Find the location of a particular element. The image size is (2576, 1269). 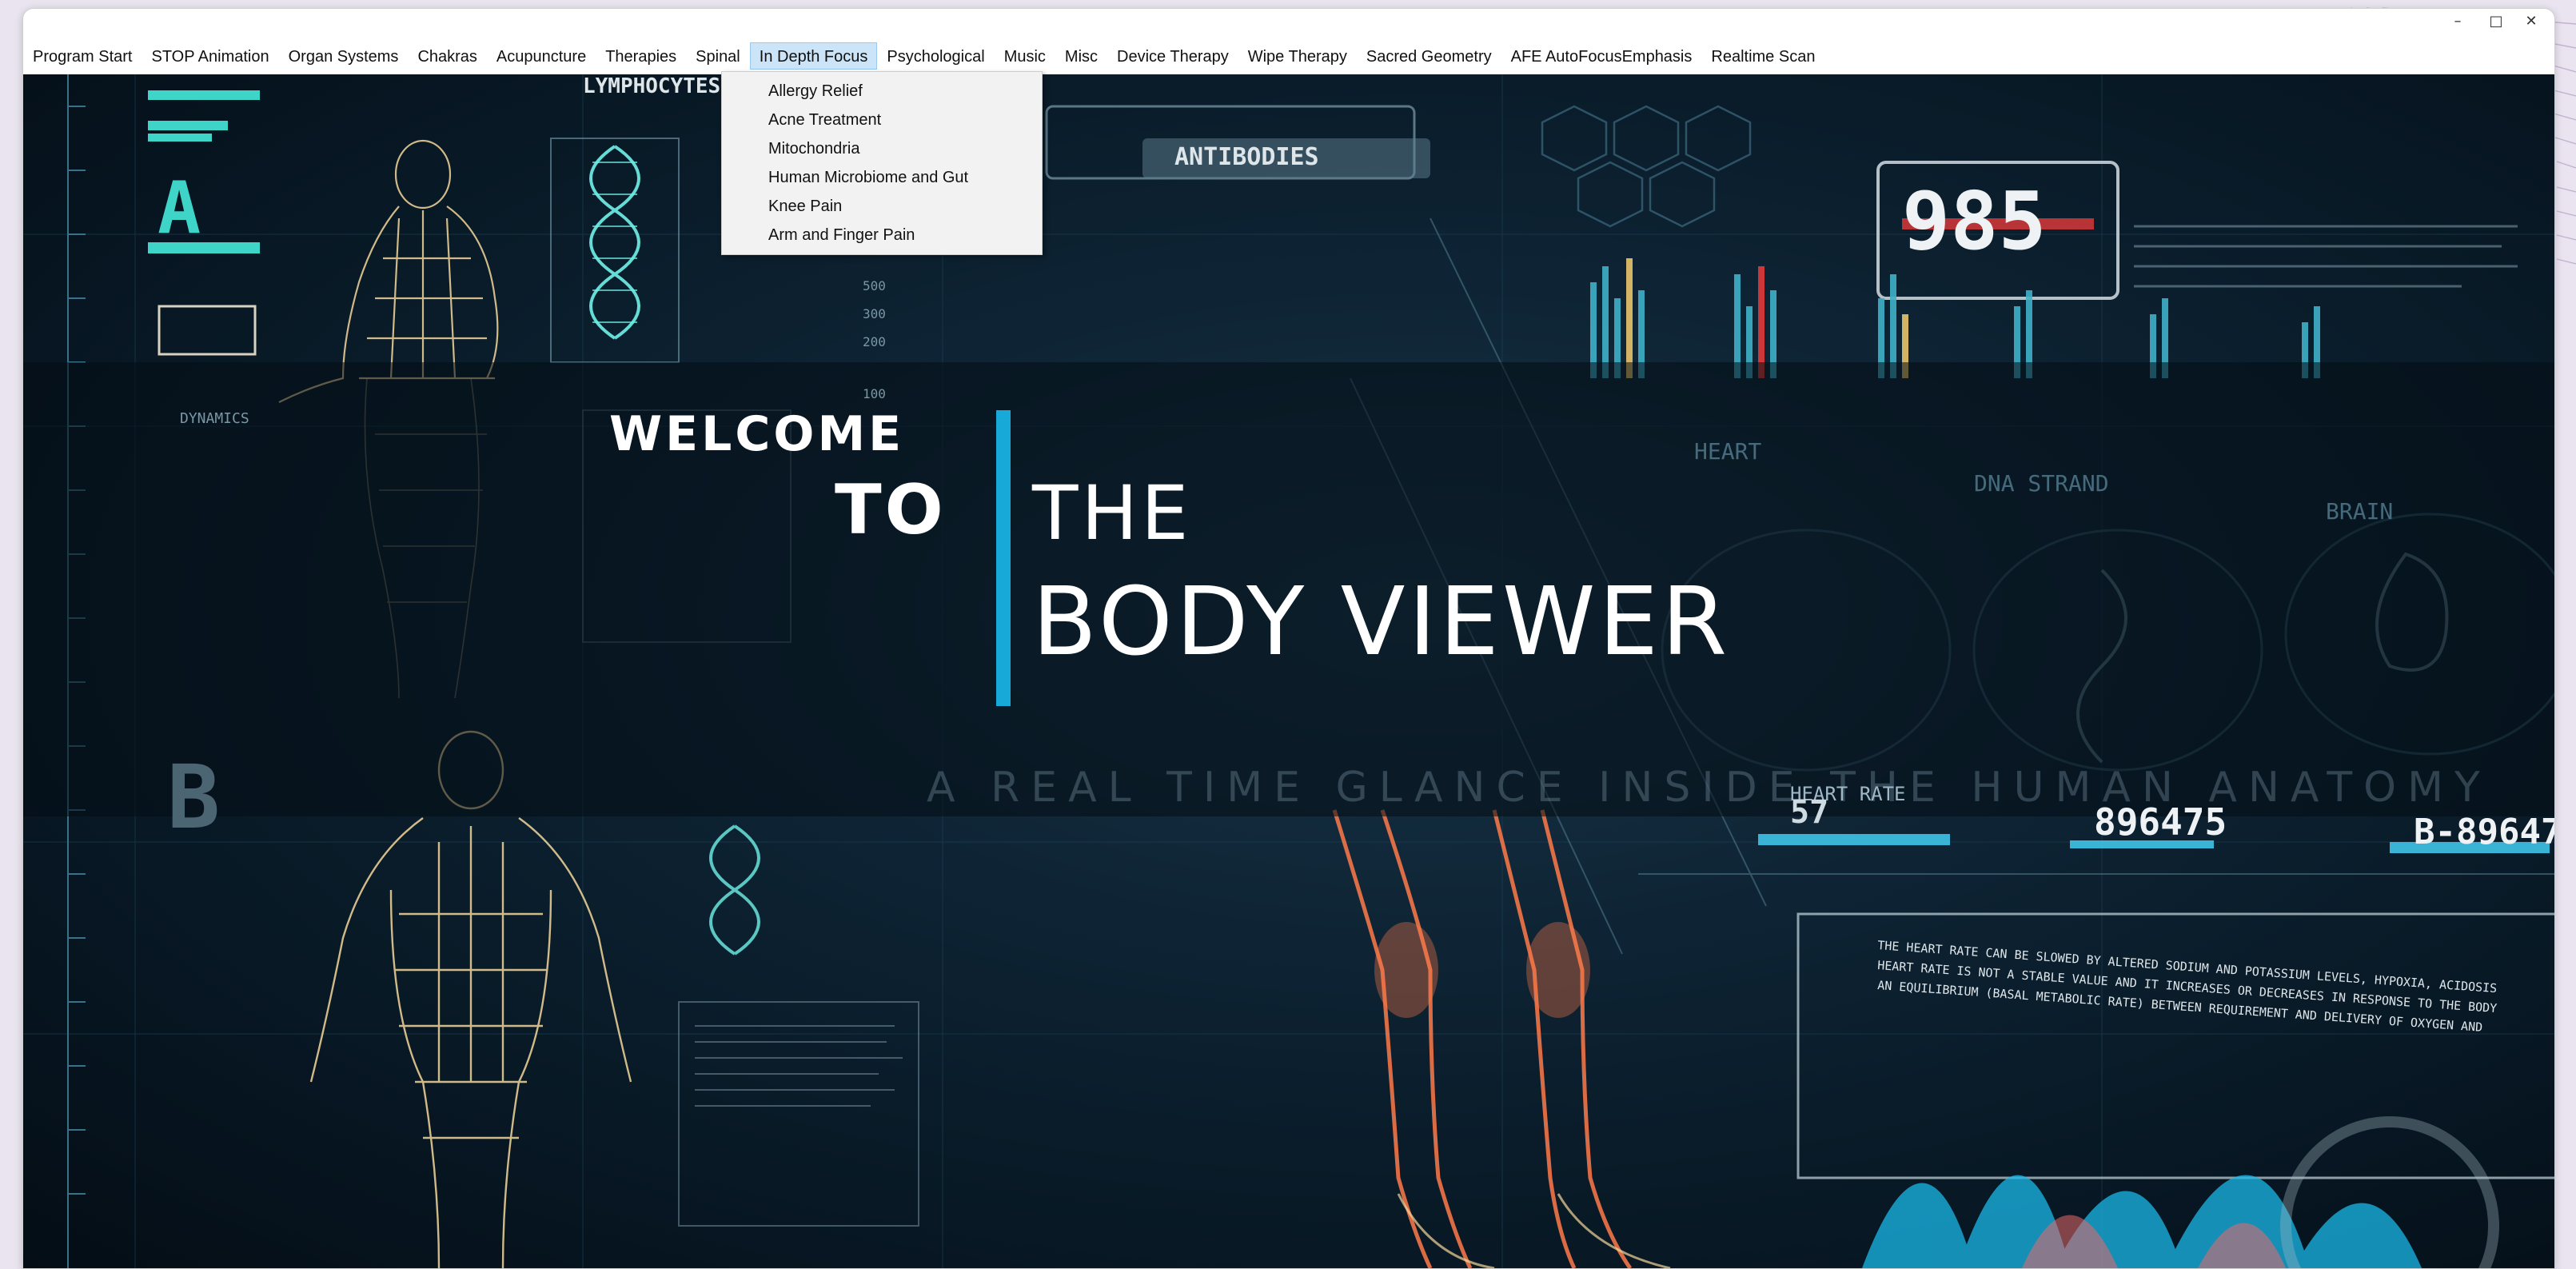

menu-spinal: Spinal is located at coordinates (718, 56).